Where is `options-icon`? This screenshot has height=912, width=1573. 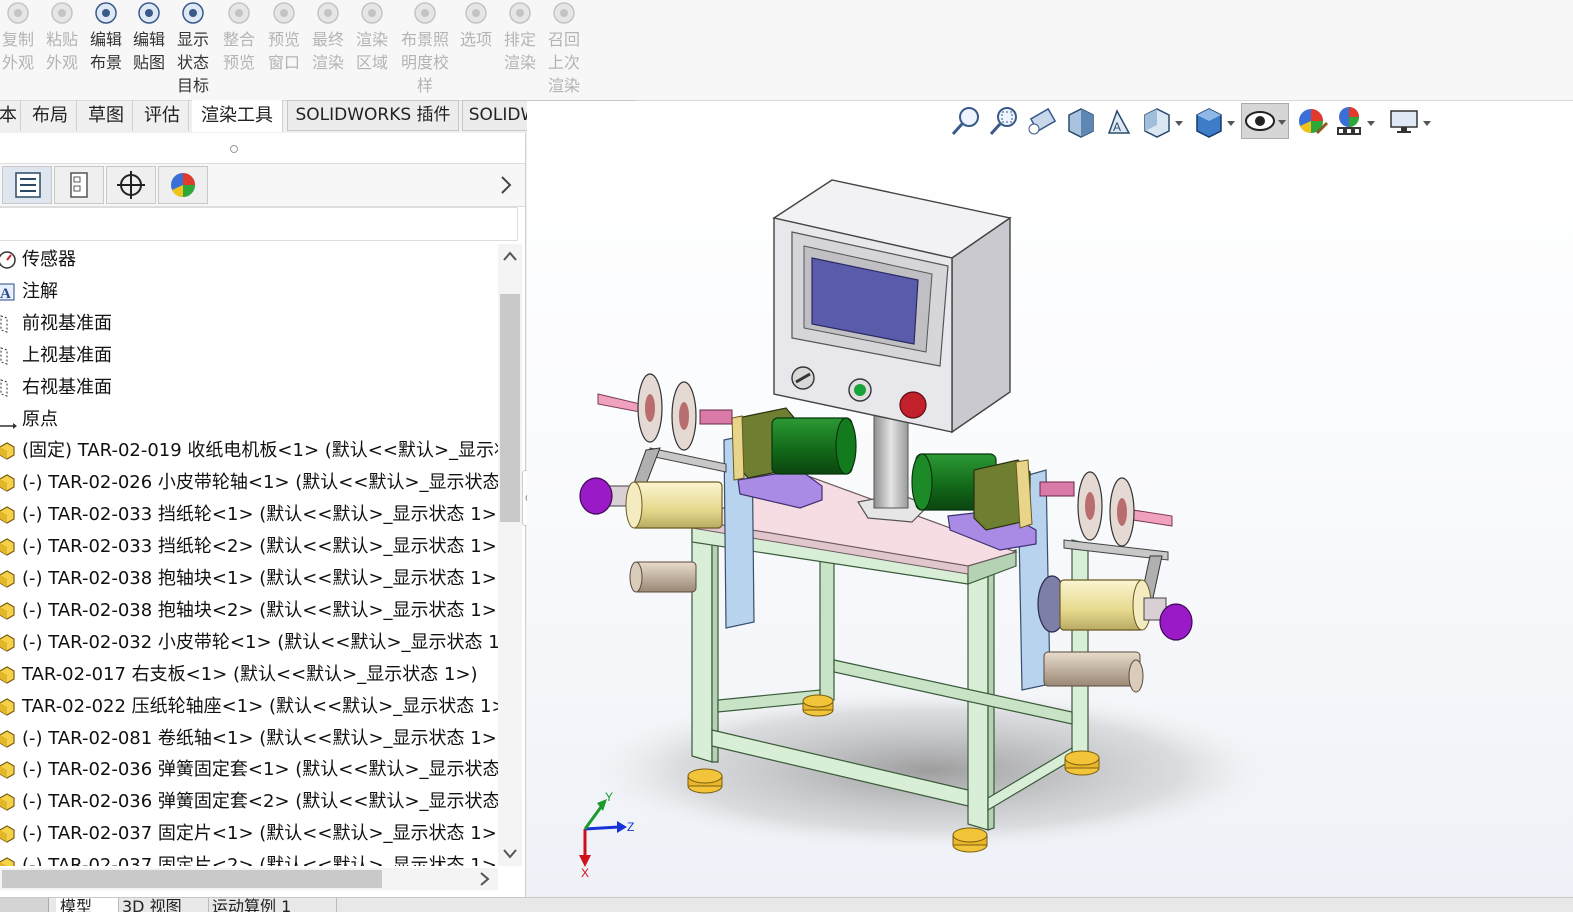 options-icon is located at coordinates (476, 14).